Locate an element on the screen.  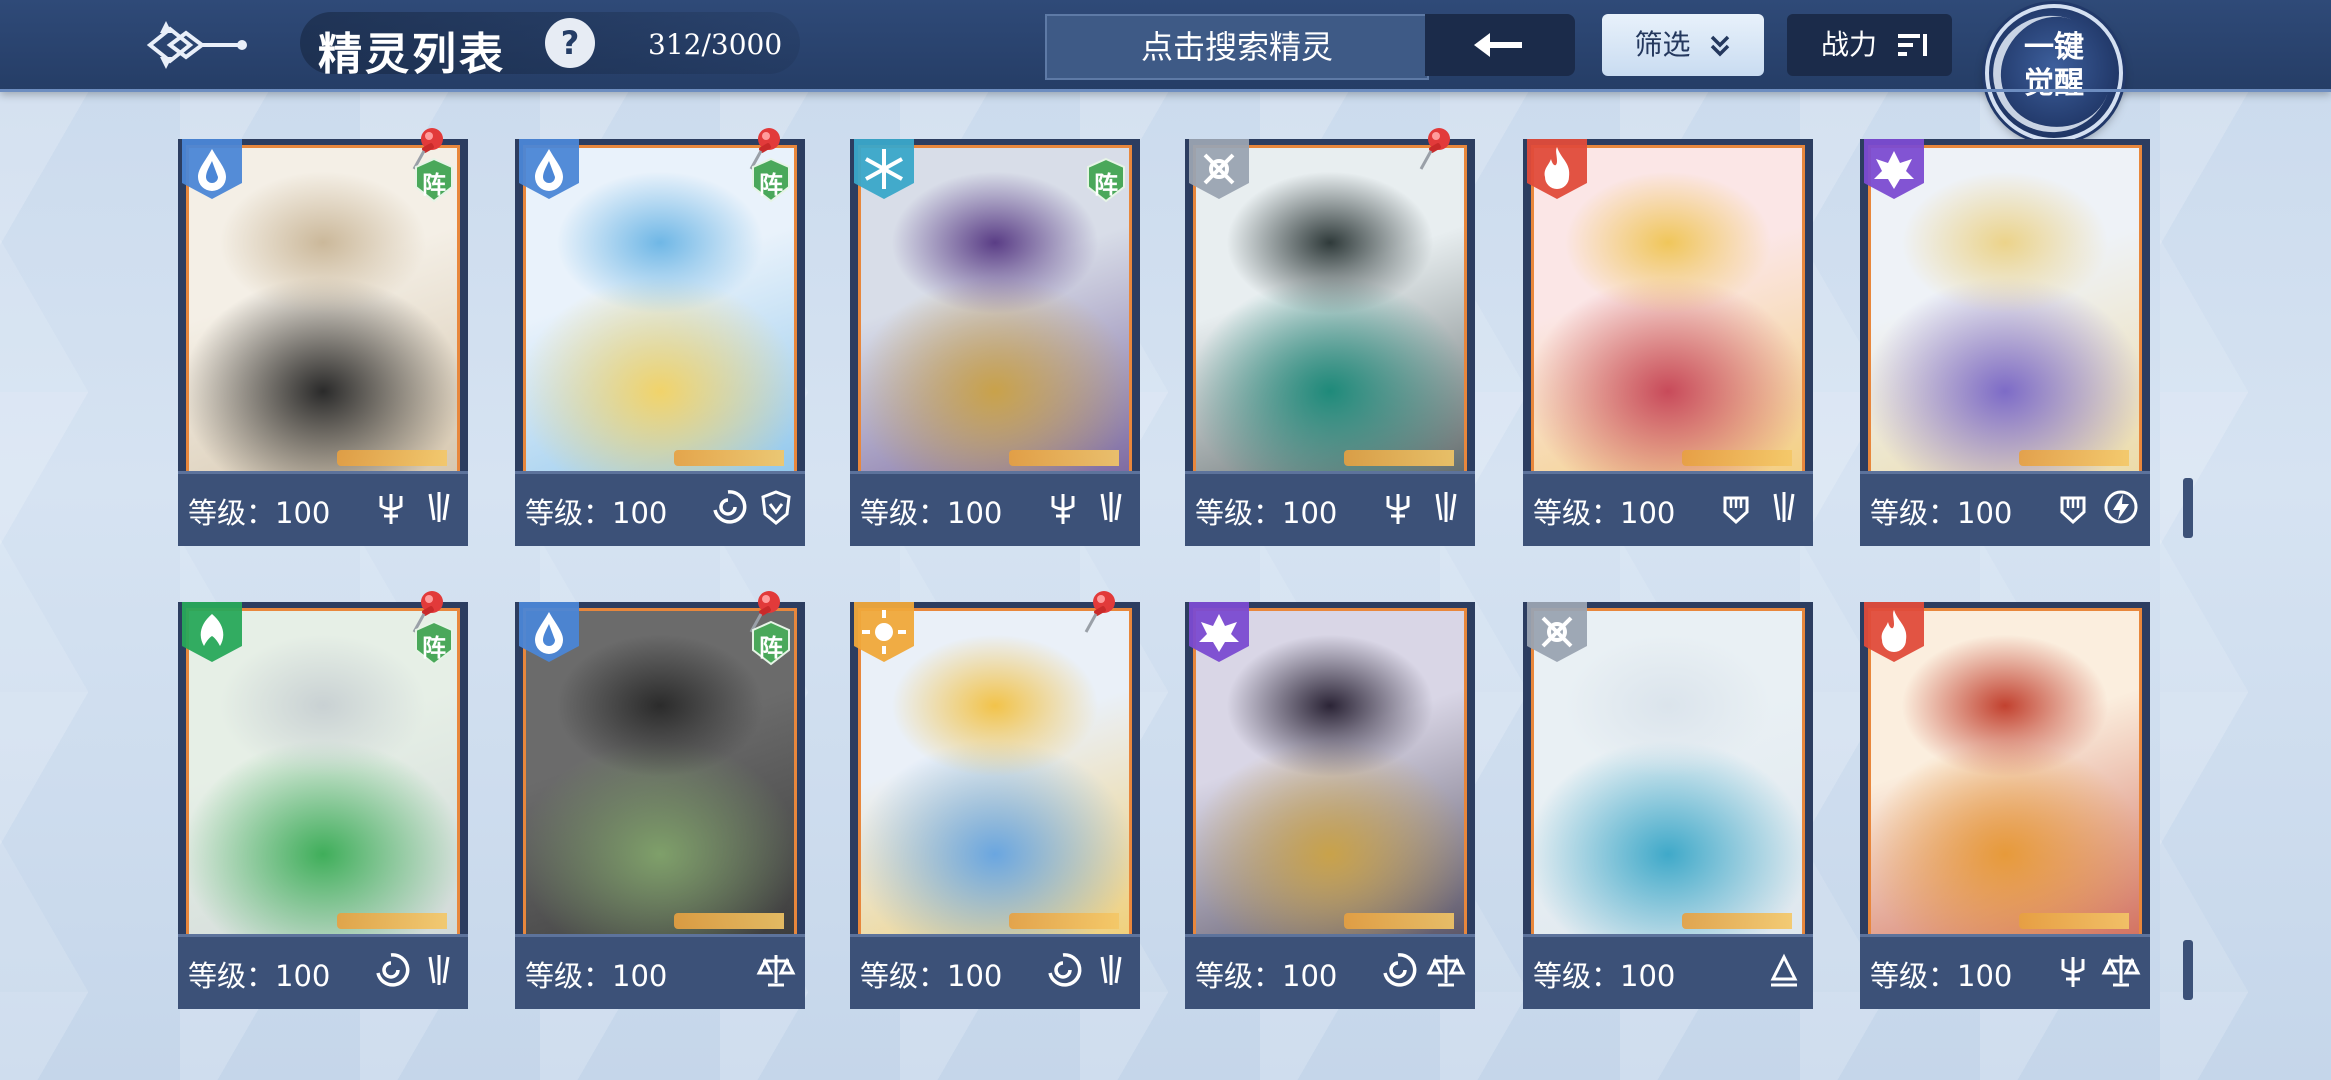
sort-button: 战力 is located at coordinates (1869, 45).